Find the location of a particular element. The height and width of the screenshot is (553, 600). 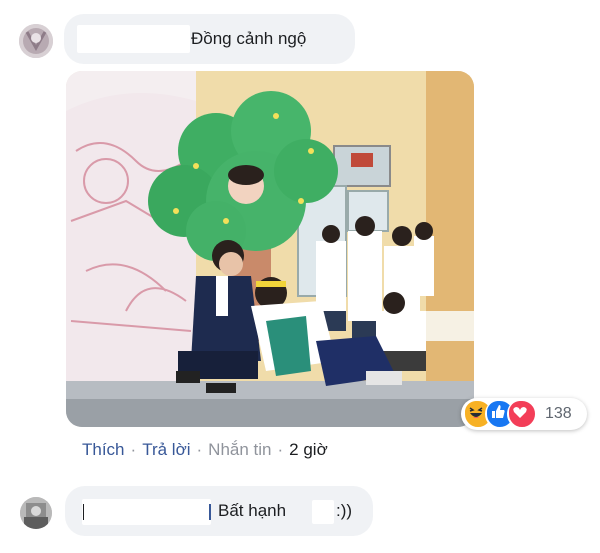

comment-actions: Thích · Trả lời · Nhắn tin · 2 giờ is located at coordinates (205, 450).